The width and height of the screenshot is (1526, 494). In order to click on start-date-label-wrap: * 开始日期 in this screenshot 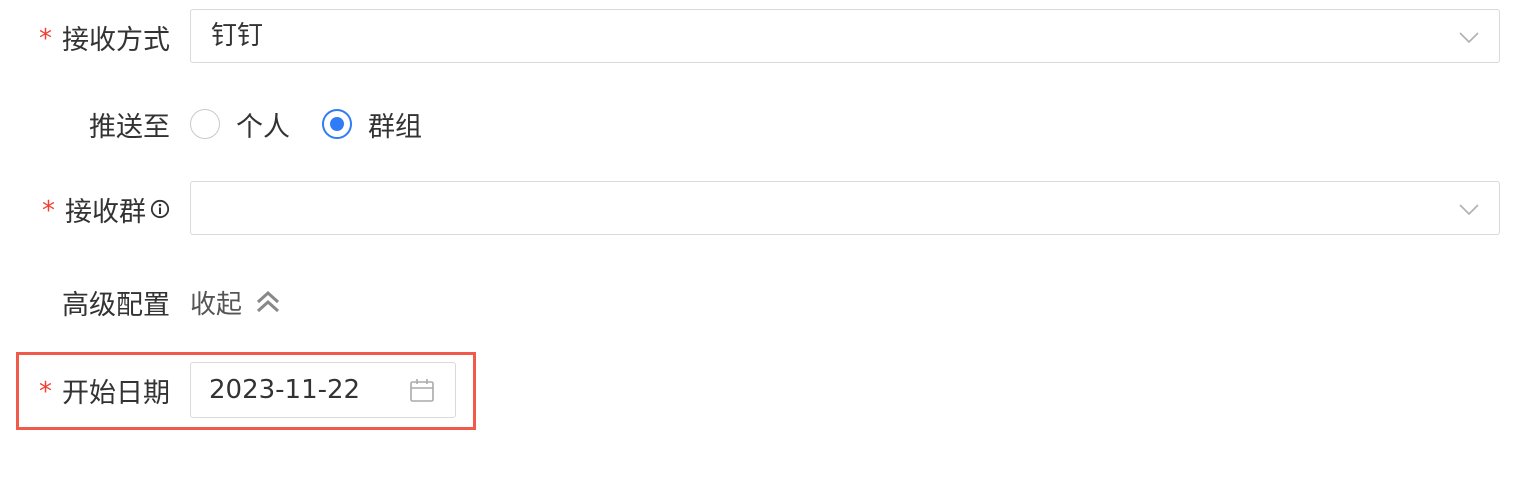, I will do `click(104, 390)`.